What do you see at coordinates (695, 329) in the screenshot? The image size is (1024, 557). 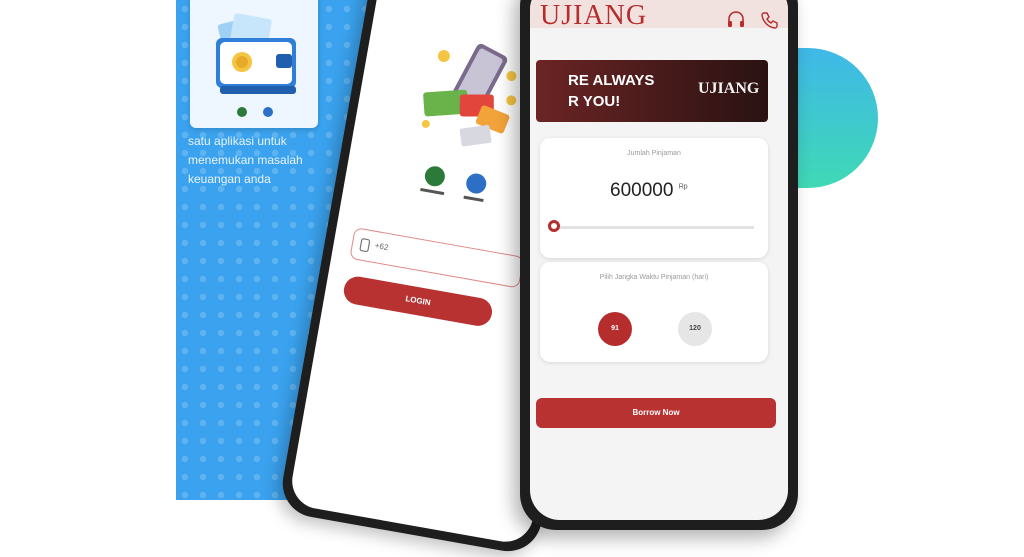 I see `term-option-120: 120` at bounding box center [695, 329].